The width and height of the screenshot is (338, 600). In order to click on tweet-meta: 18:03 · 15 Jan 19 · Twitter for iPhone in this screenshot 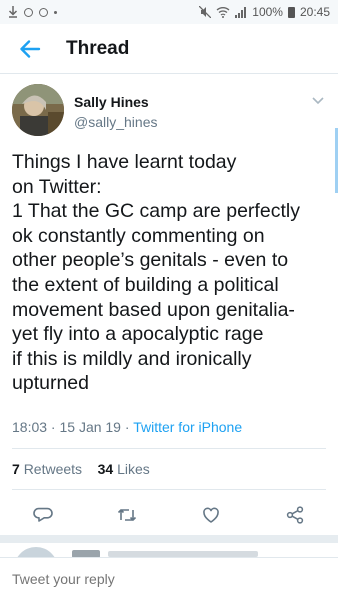, I will do `click(127, 427)`.